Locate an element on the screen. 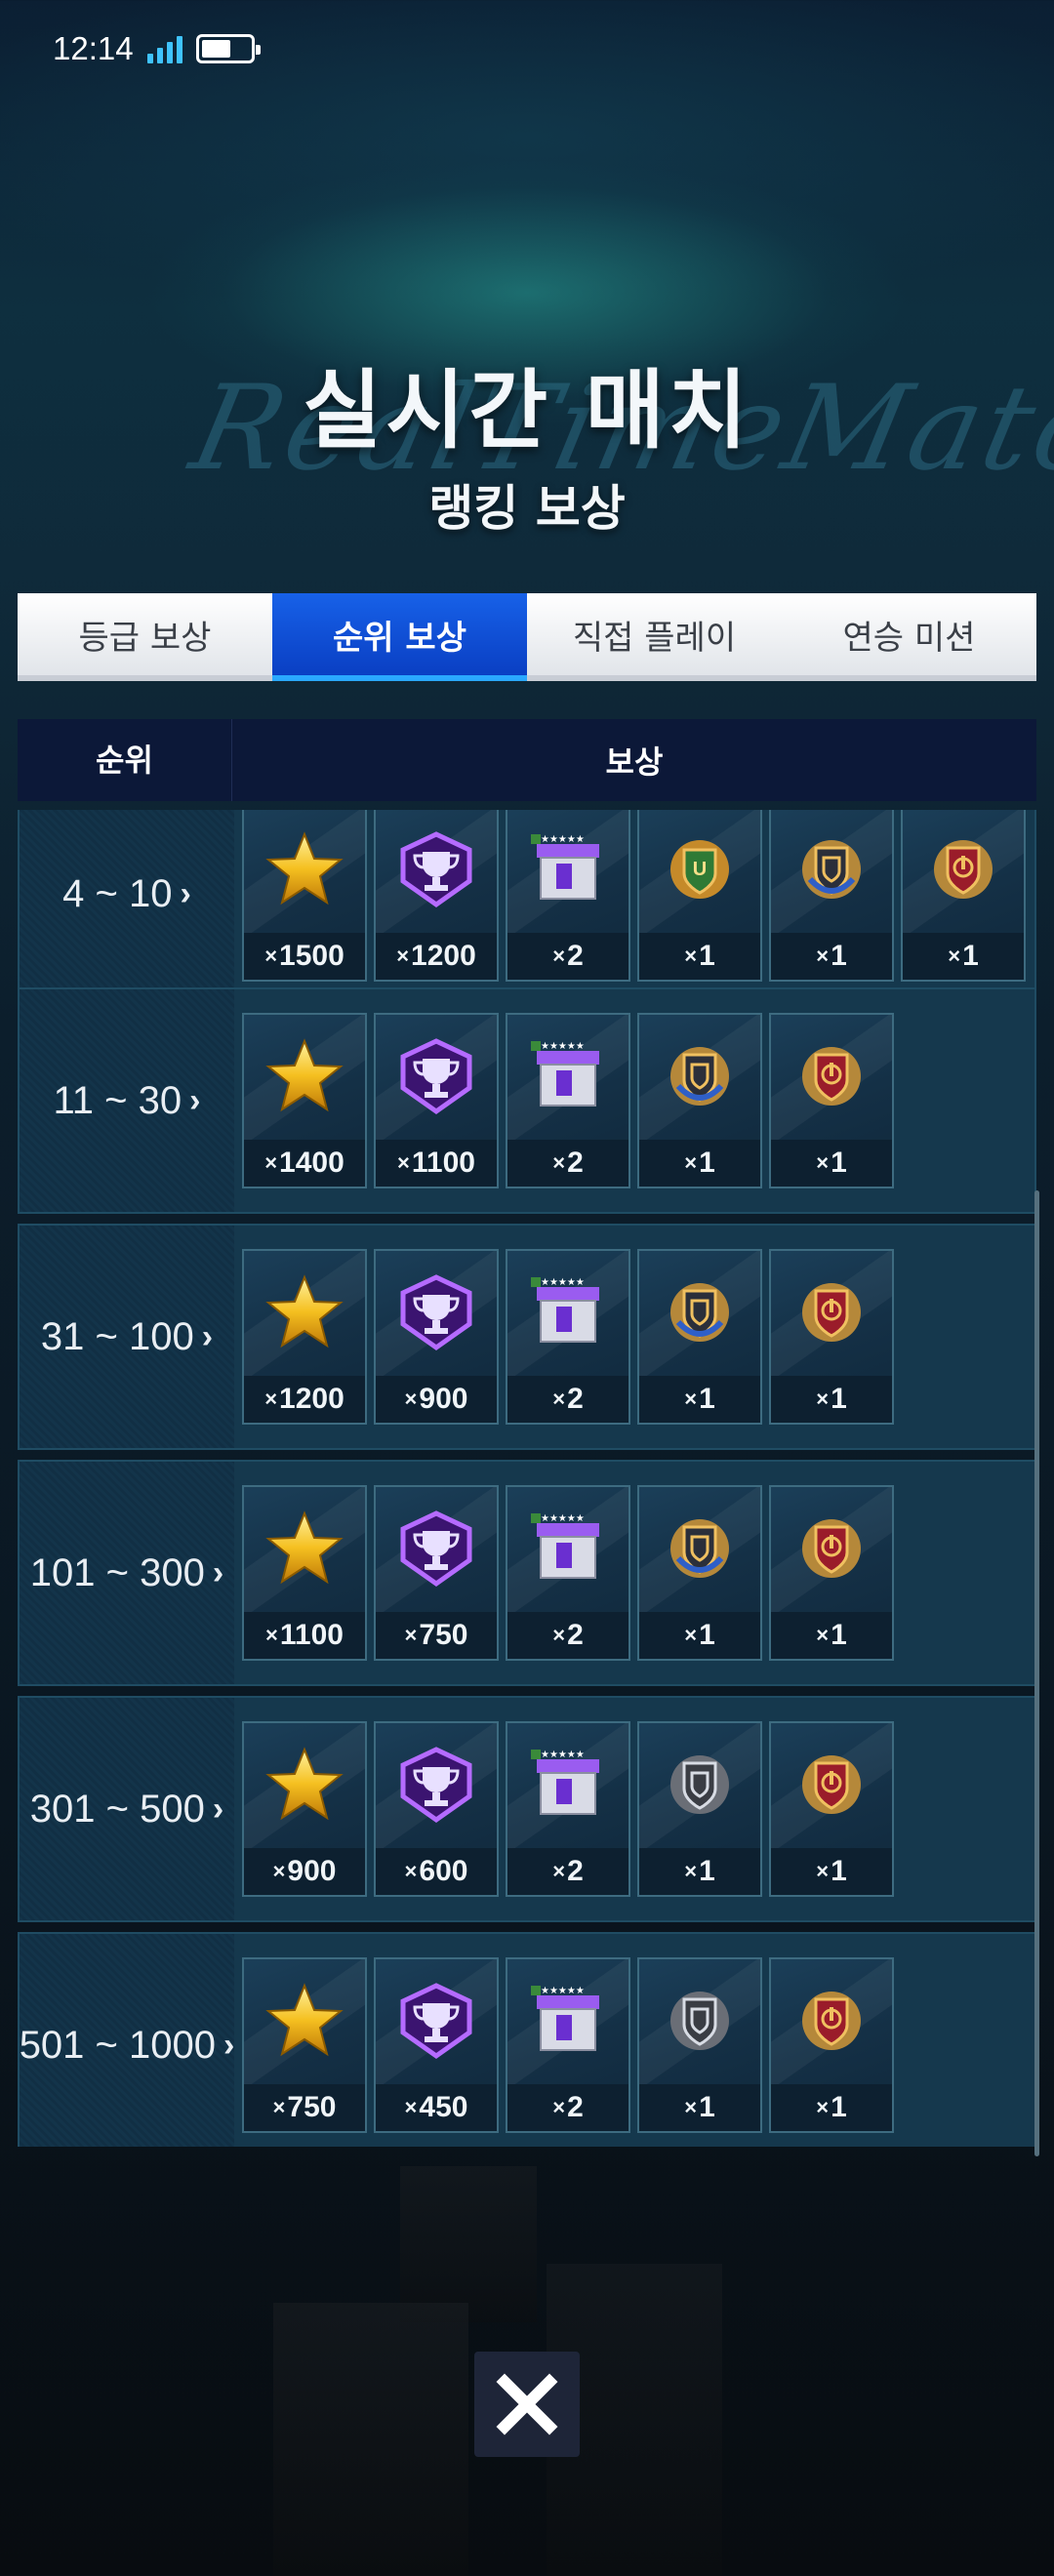  rank-range: 31 ~ 100 is located at coordinates (117, 1336).